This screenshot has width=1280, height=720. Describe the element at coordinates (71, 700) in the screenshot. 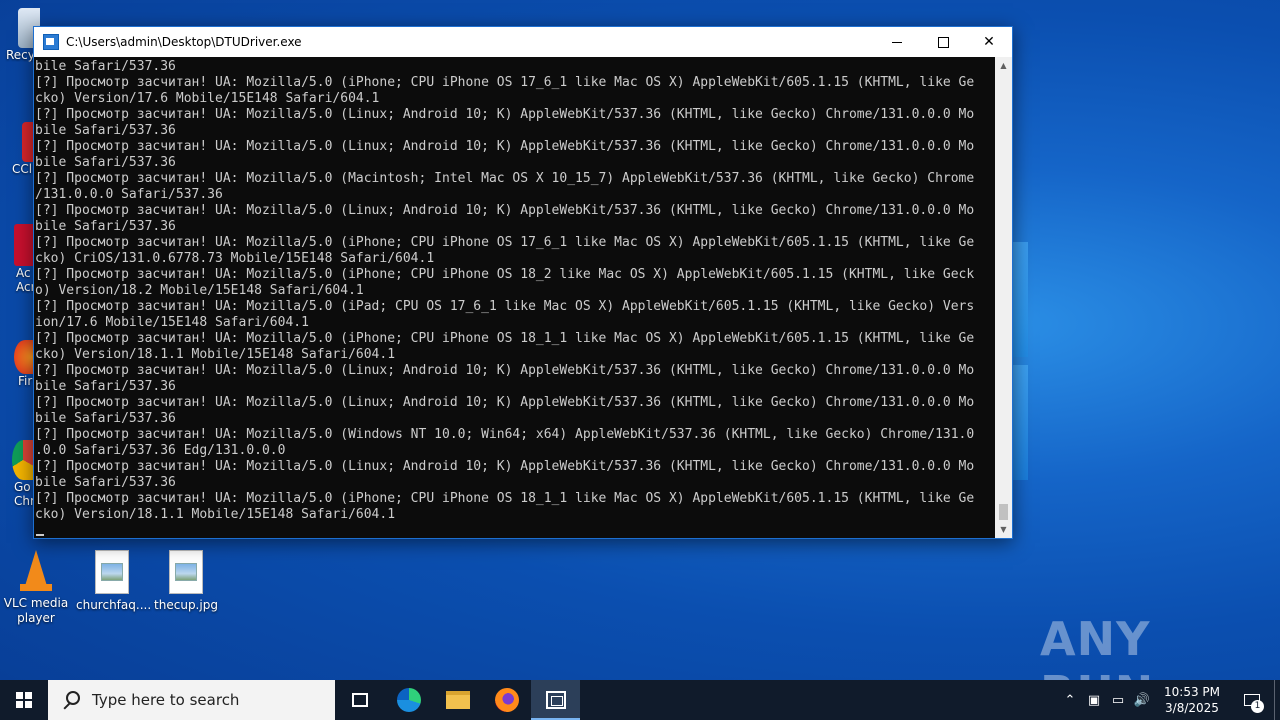

I see `search-icon` at that location.